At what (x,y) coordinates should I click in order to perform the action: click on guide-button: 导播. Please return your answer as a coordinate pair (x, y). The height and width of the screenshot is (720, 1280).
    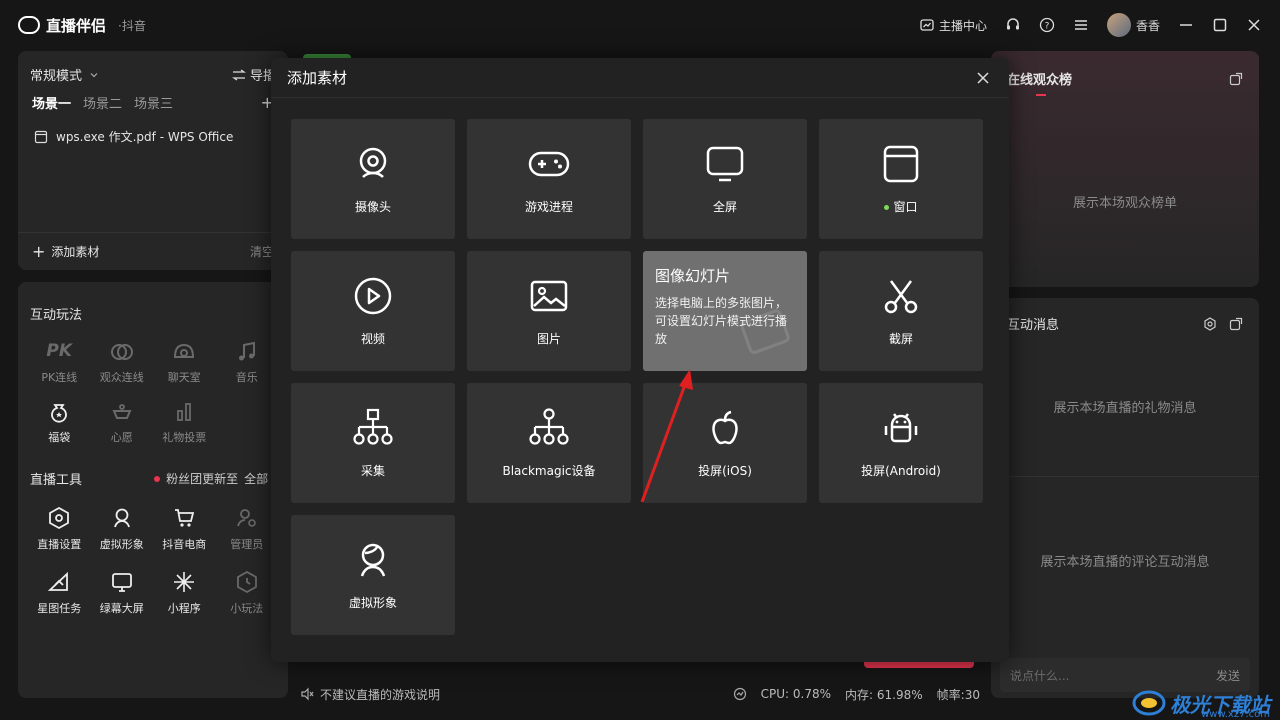
    Looking at the image, I should click on (254, 74).